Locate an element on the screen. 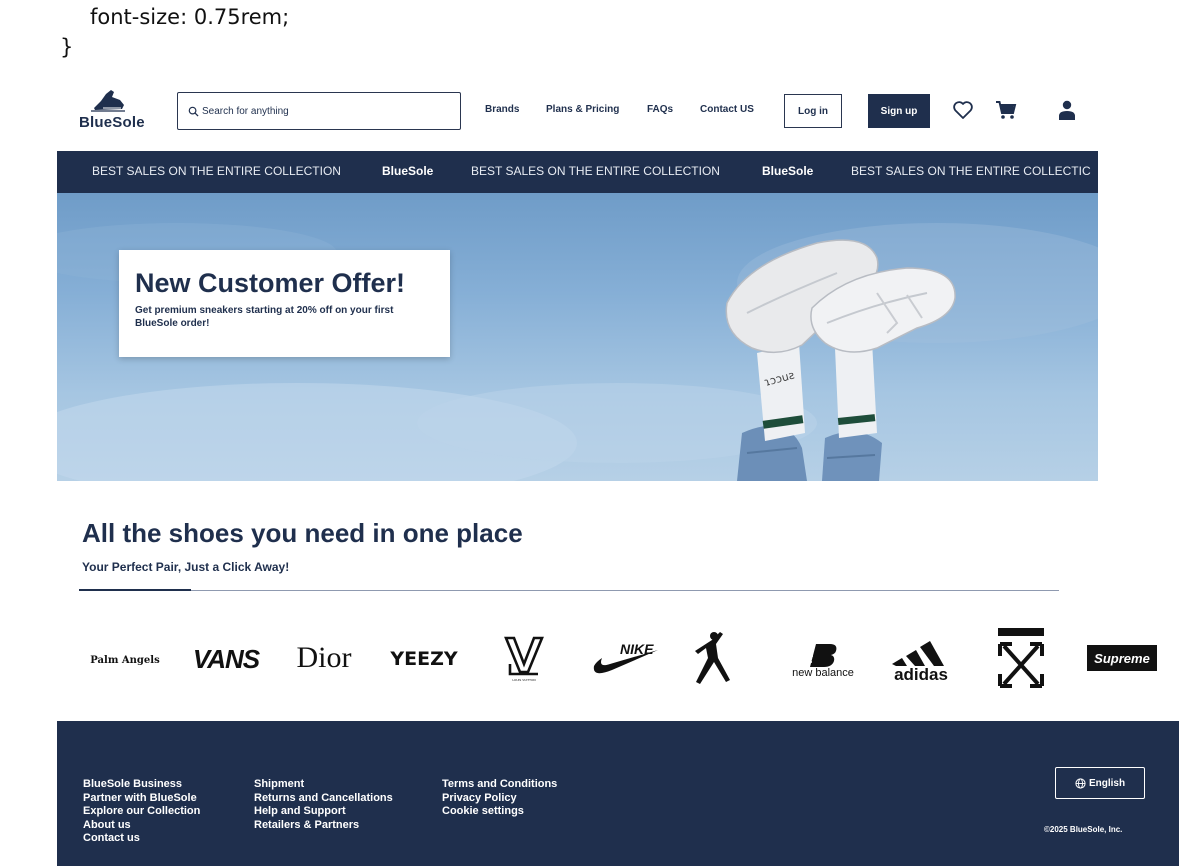  louis-vuitton-logo-icon: LOUIS VUITTON is located at coordinates (524, 659).